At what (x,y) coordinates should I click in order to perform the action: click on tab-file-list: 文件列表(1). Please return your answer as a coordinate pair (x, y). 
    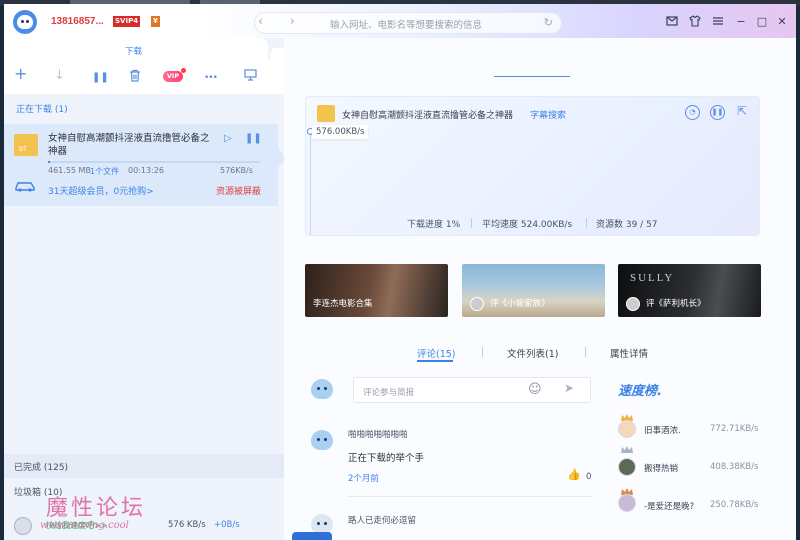
    Looking at the image, I should click on (532, 353).